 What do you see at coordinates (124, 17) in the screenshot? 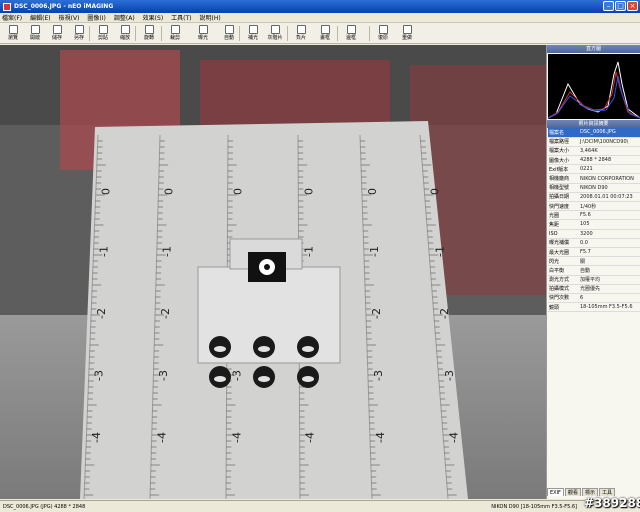
I see `menu-adjust: 調整(A)` at bounding box center [124, 17].